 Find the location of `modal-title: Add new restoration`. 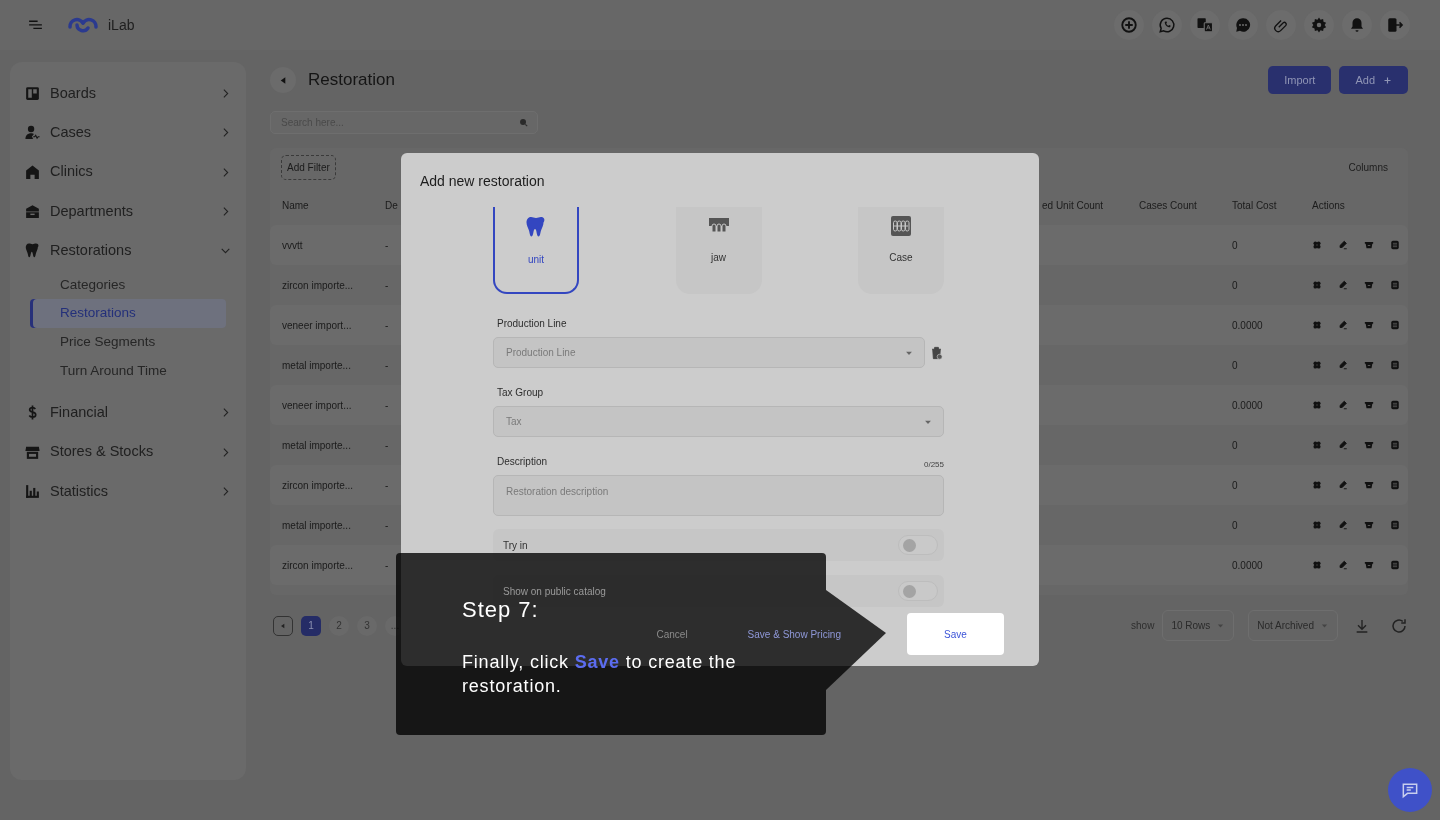

modal-title: Add new restoration is located at coordinates (482, 181).